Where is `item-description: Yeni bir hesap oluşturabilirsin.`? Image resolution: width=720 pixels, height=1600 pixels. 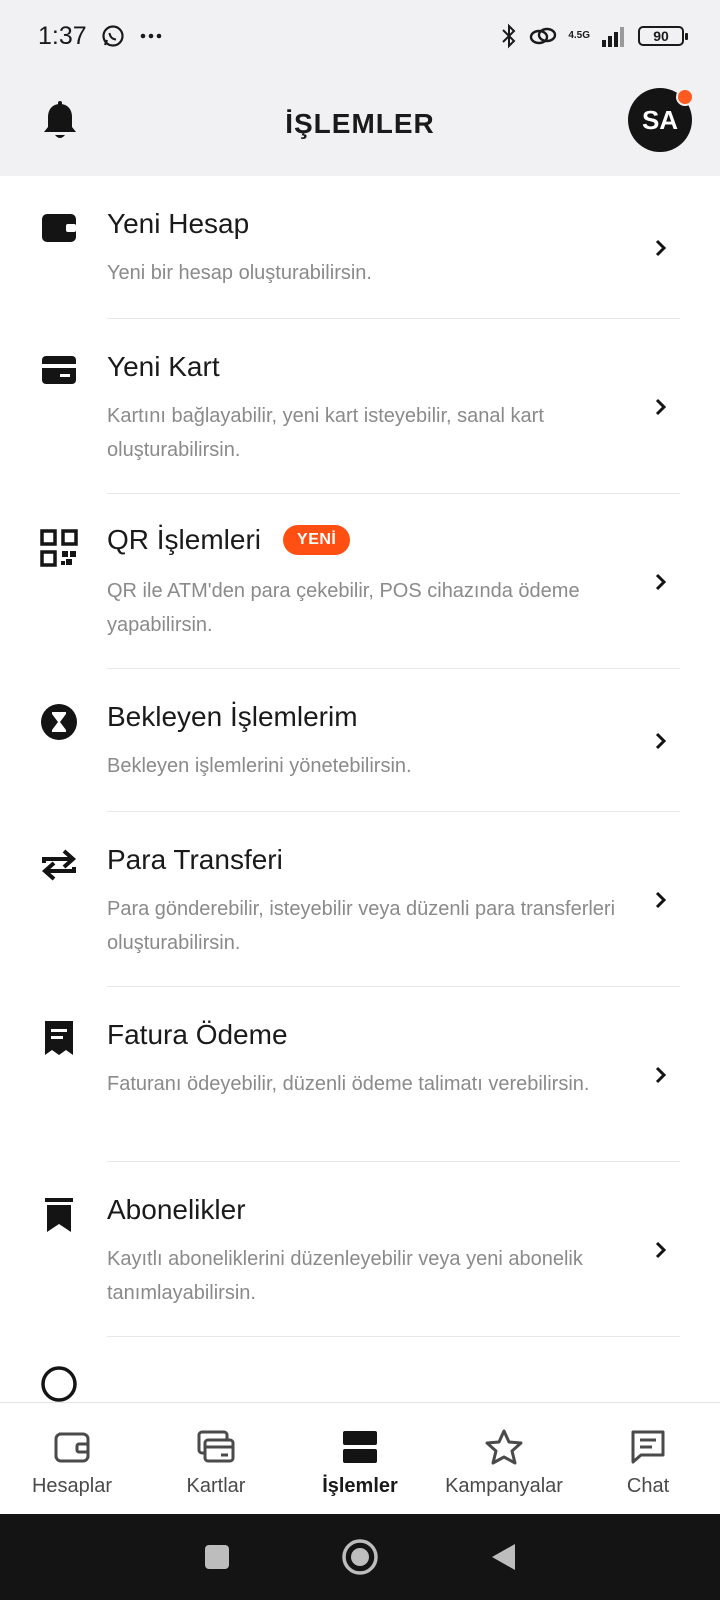
item-description: Yeni bir hesap oluşturabilirsin. is located at coordinates (239, 273).